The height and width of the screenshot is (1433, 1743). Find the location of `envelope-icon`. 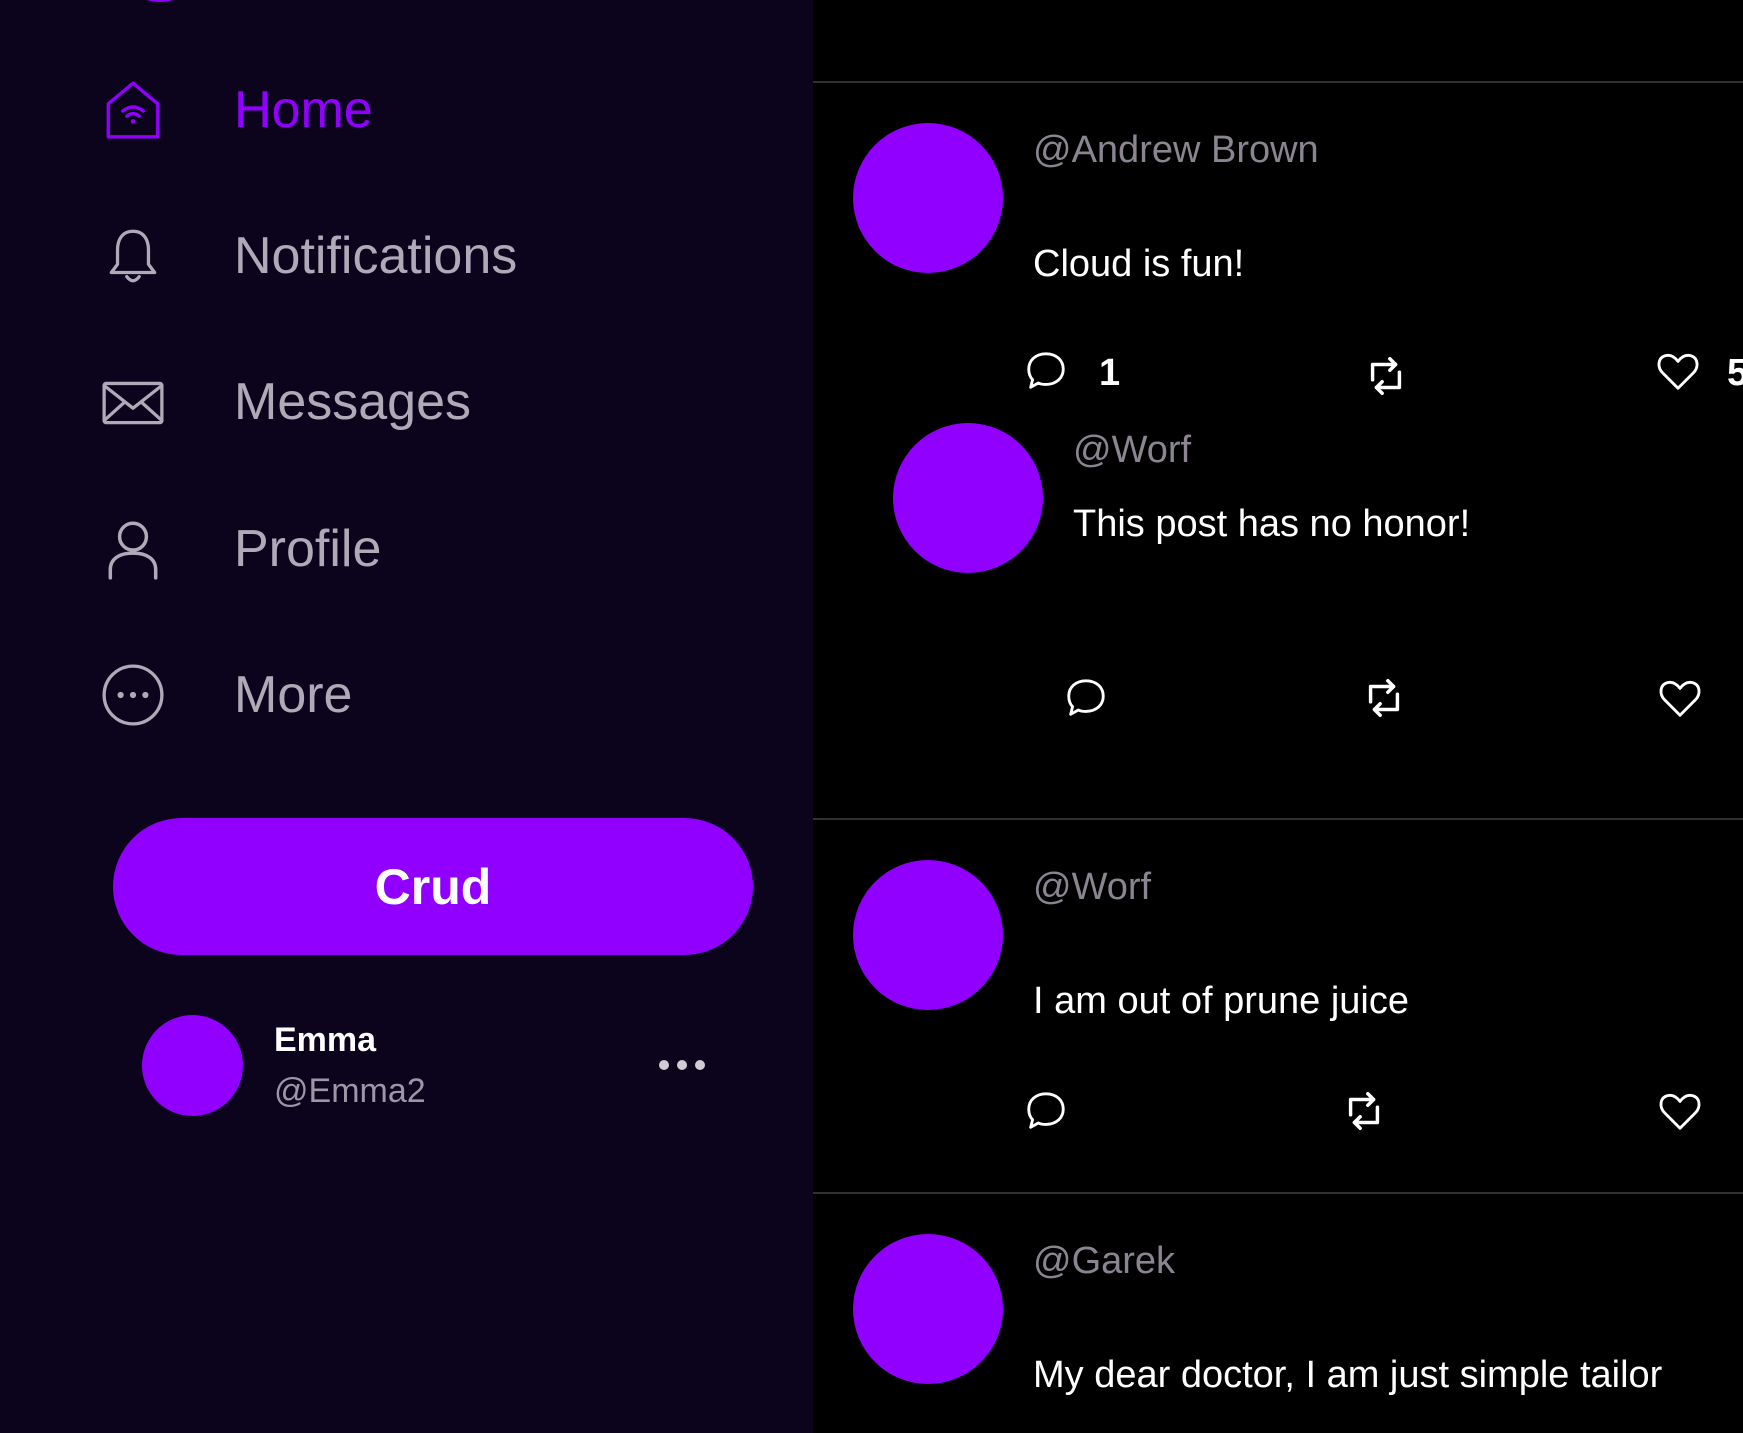

envelope-icon is located at coordinates (143, 402).